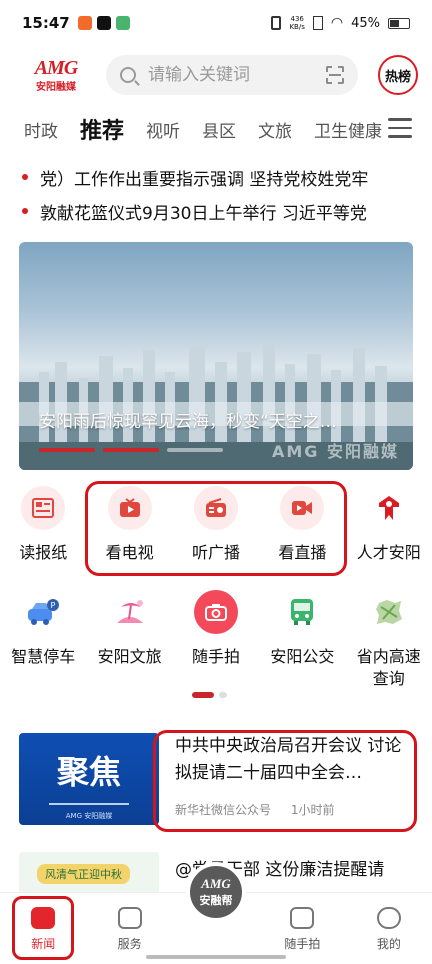 This screenshot has height=964, width=432. I want to click on snapshot-button: 随手拍, so click(216, 640).